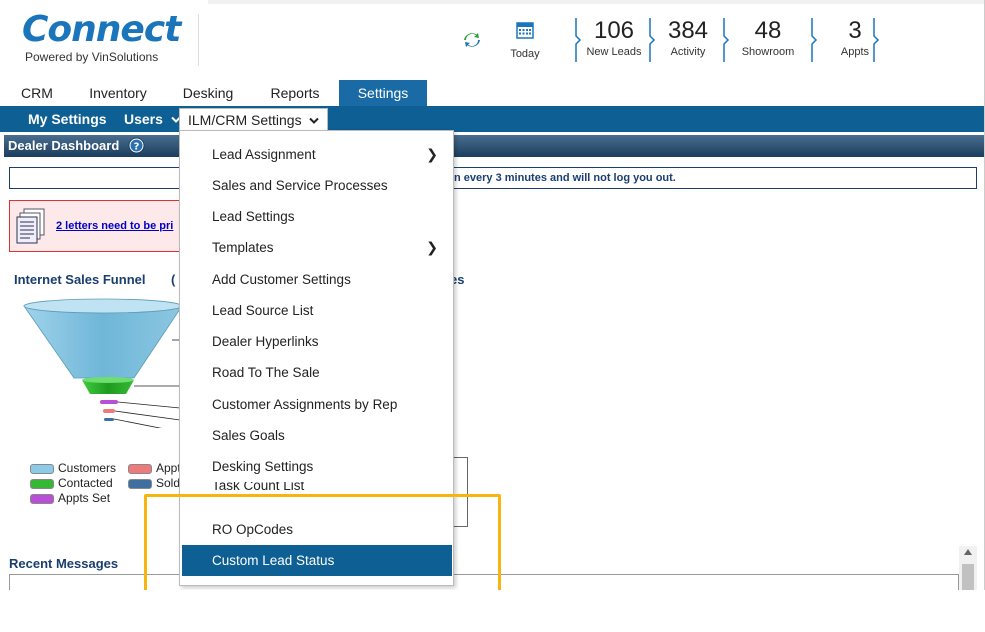 This screenshot has width=985, height=632. What do you see at coordinates (472, 40) in the screenshot?
I see `refresh-icon` at bounding box center [472, 40].